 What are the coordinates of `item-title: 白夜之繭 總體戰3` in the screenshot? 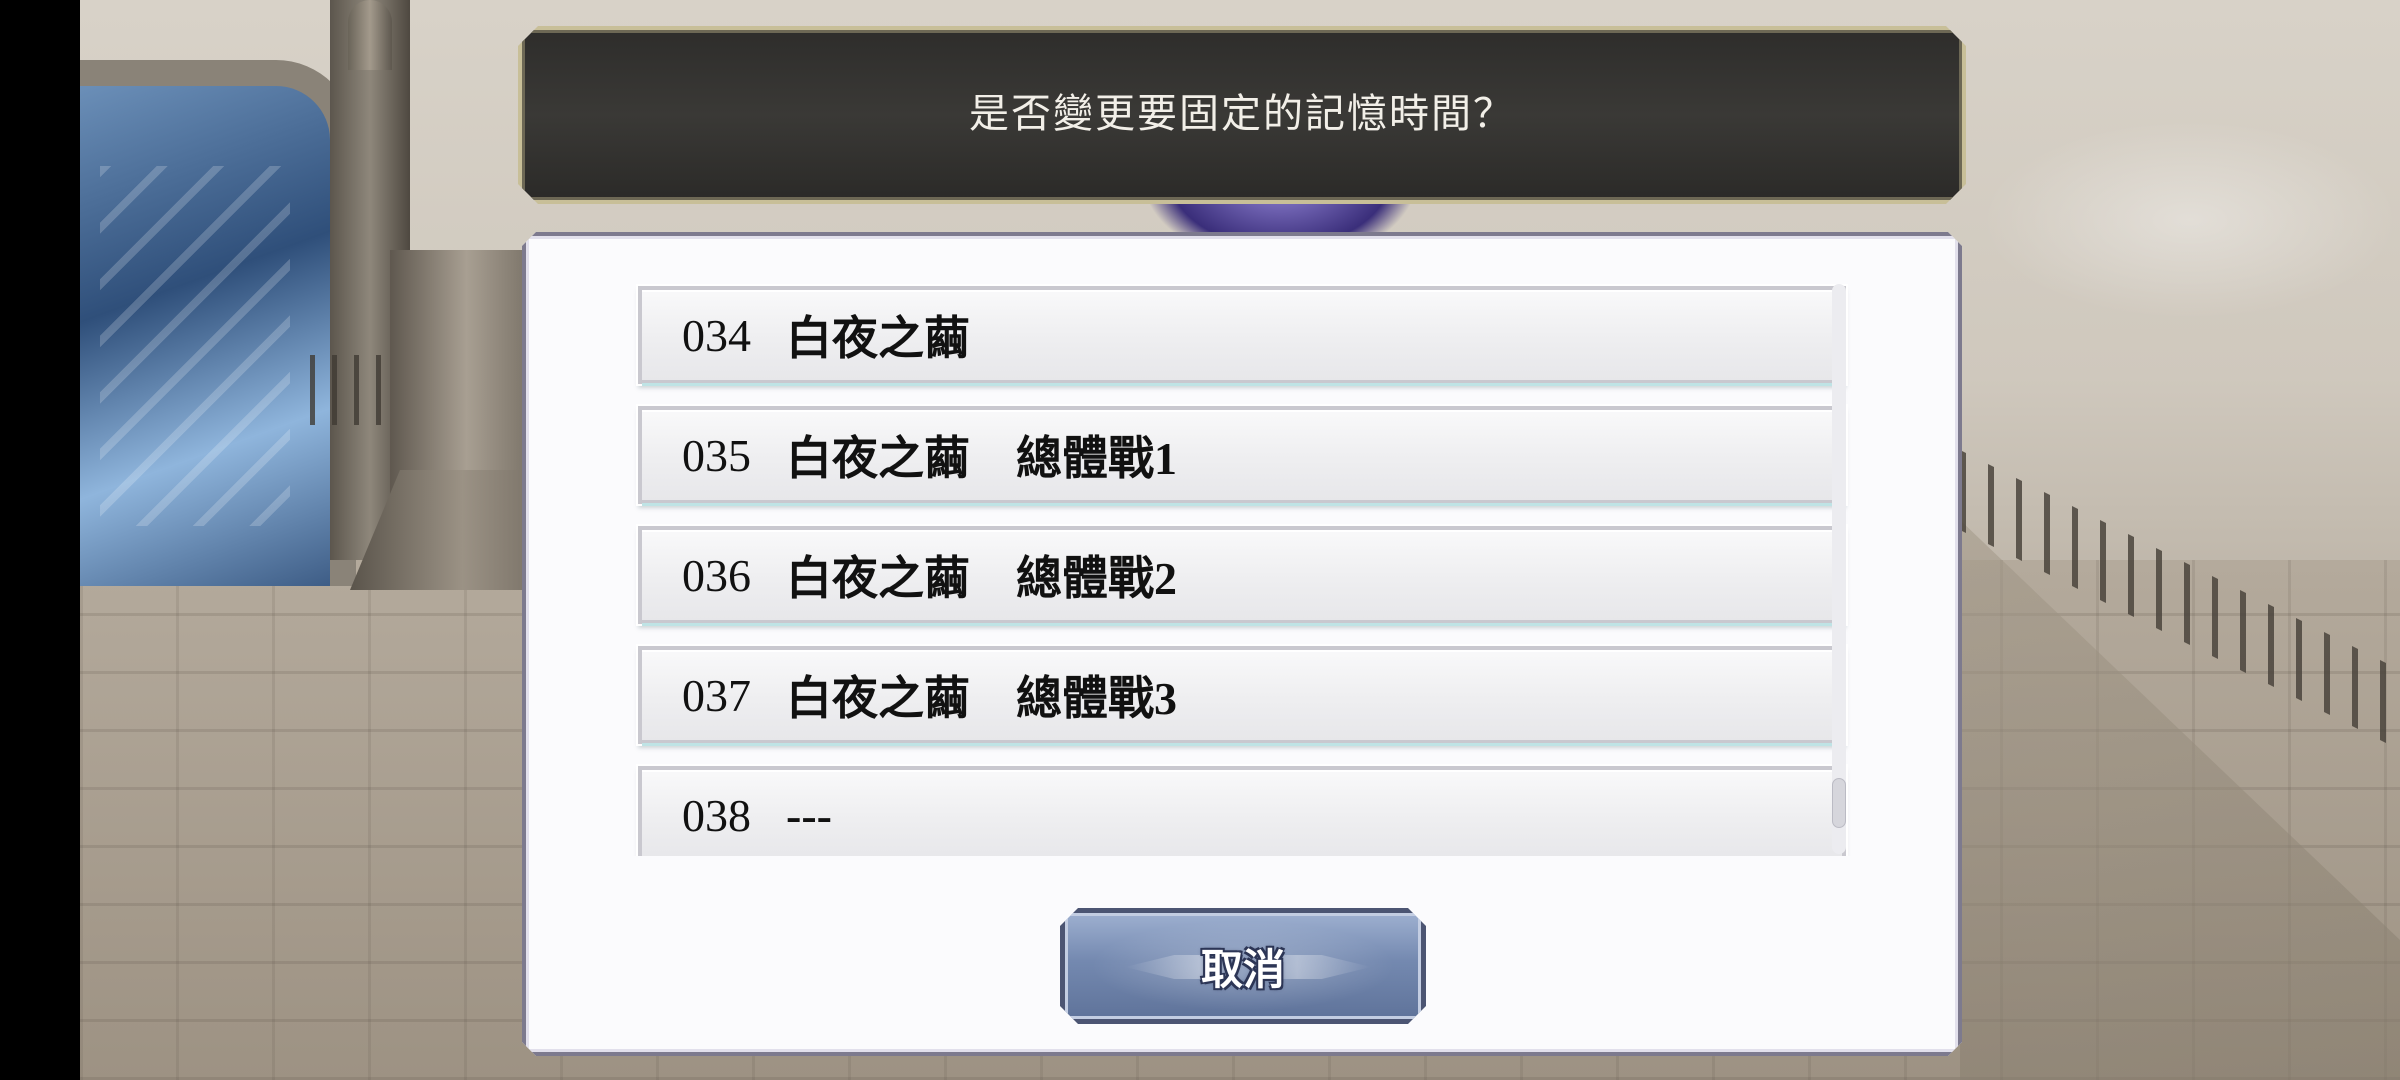 It's located at (981, 698).